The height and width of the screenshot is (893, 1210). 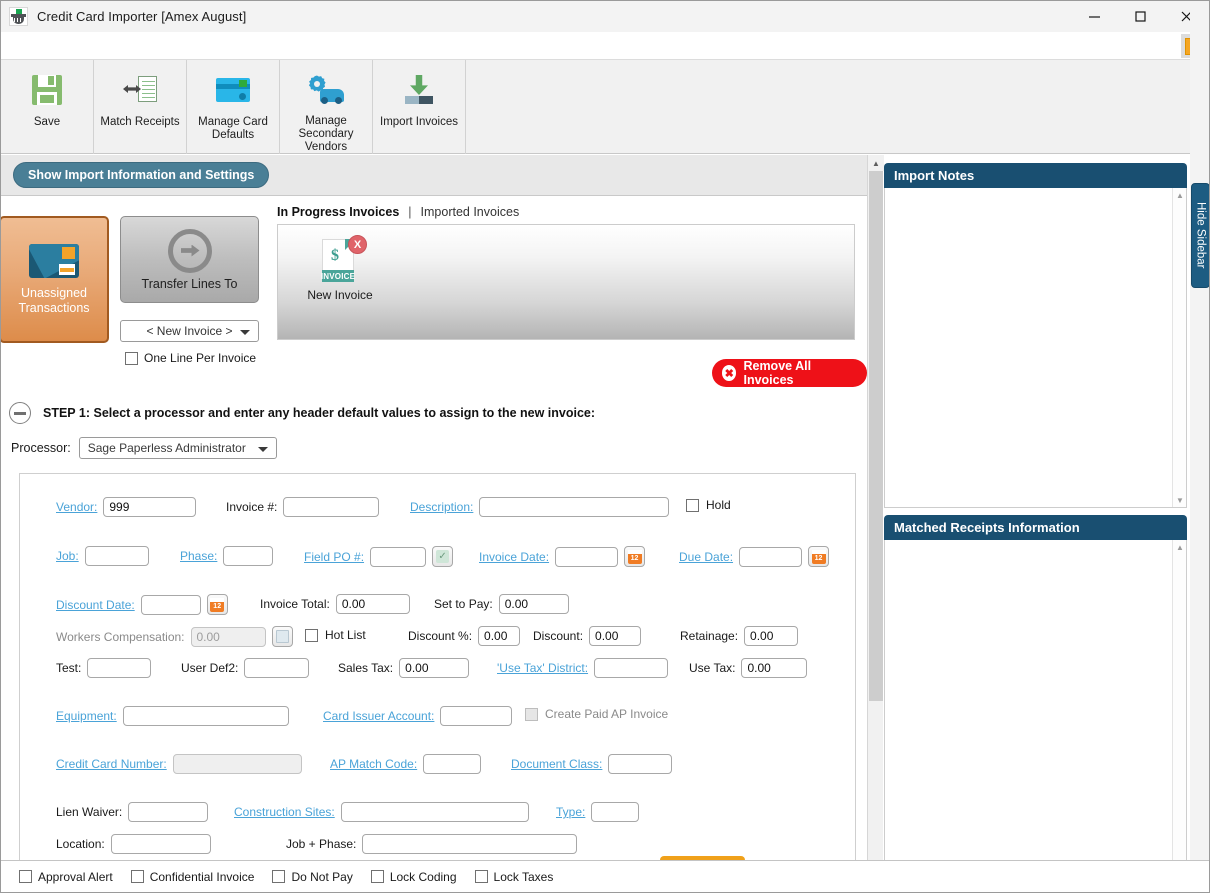 What do you see at coordinates (1179, 347) in the screenshot?
I see `import-notes-scrollbar: ▲ ▼` at bounding box center [1179, 347].